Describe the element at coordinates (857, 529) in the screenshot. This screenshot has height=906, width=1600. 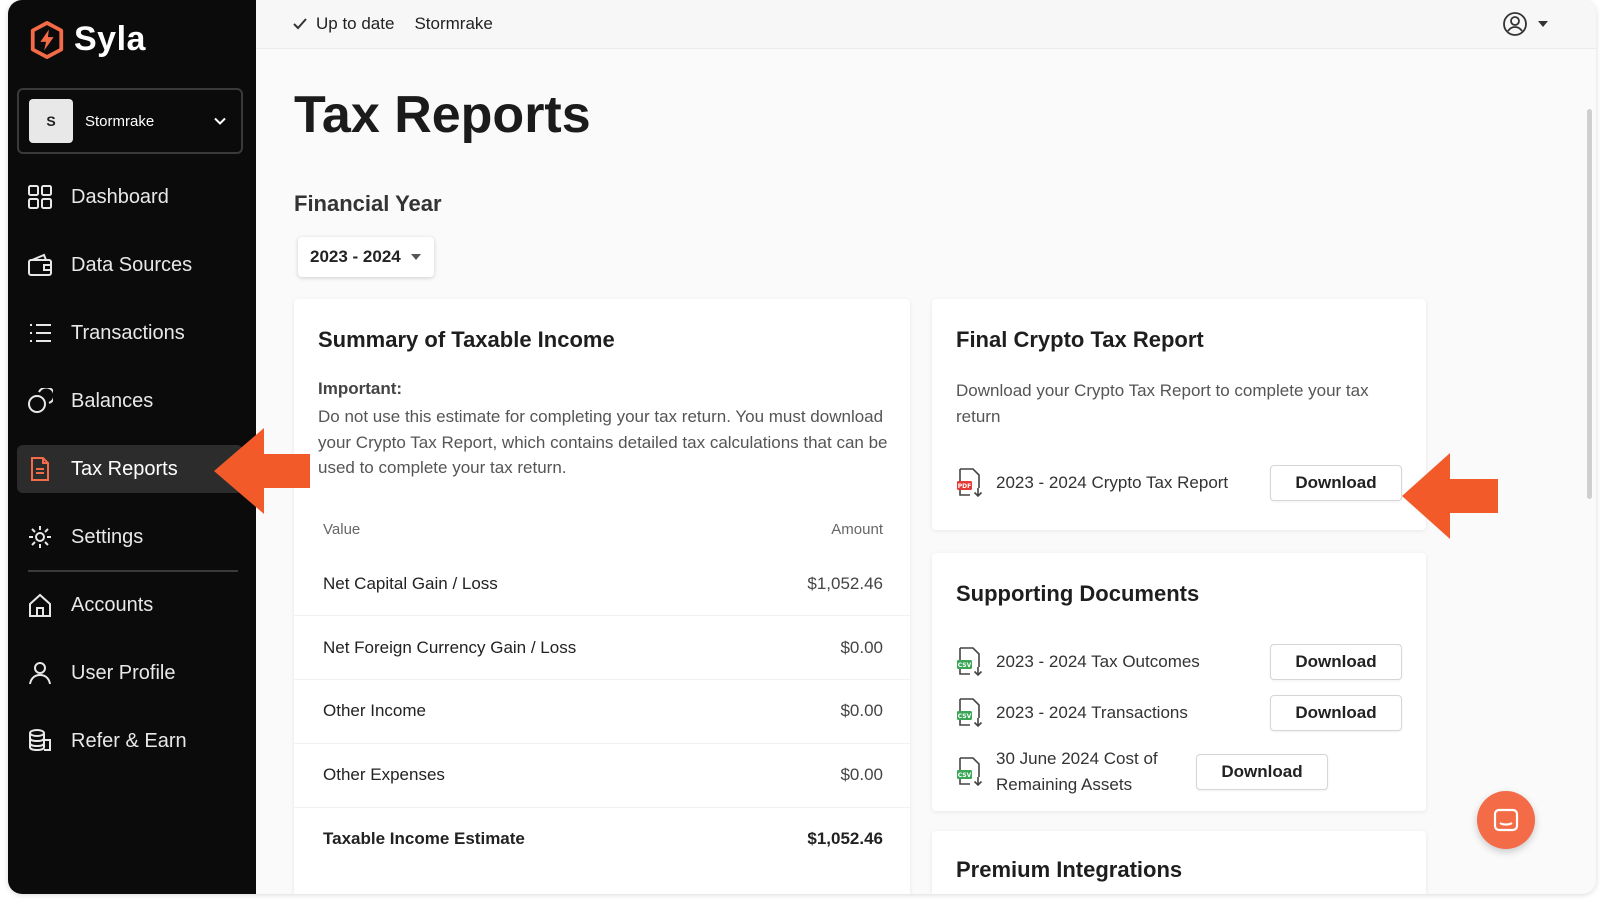
I see `column-amount: Amount` at that location.